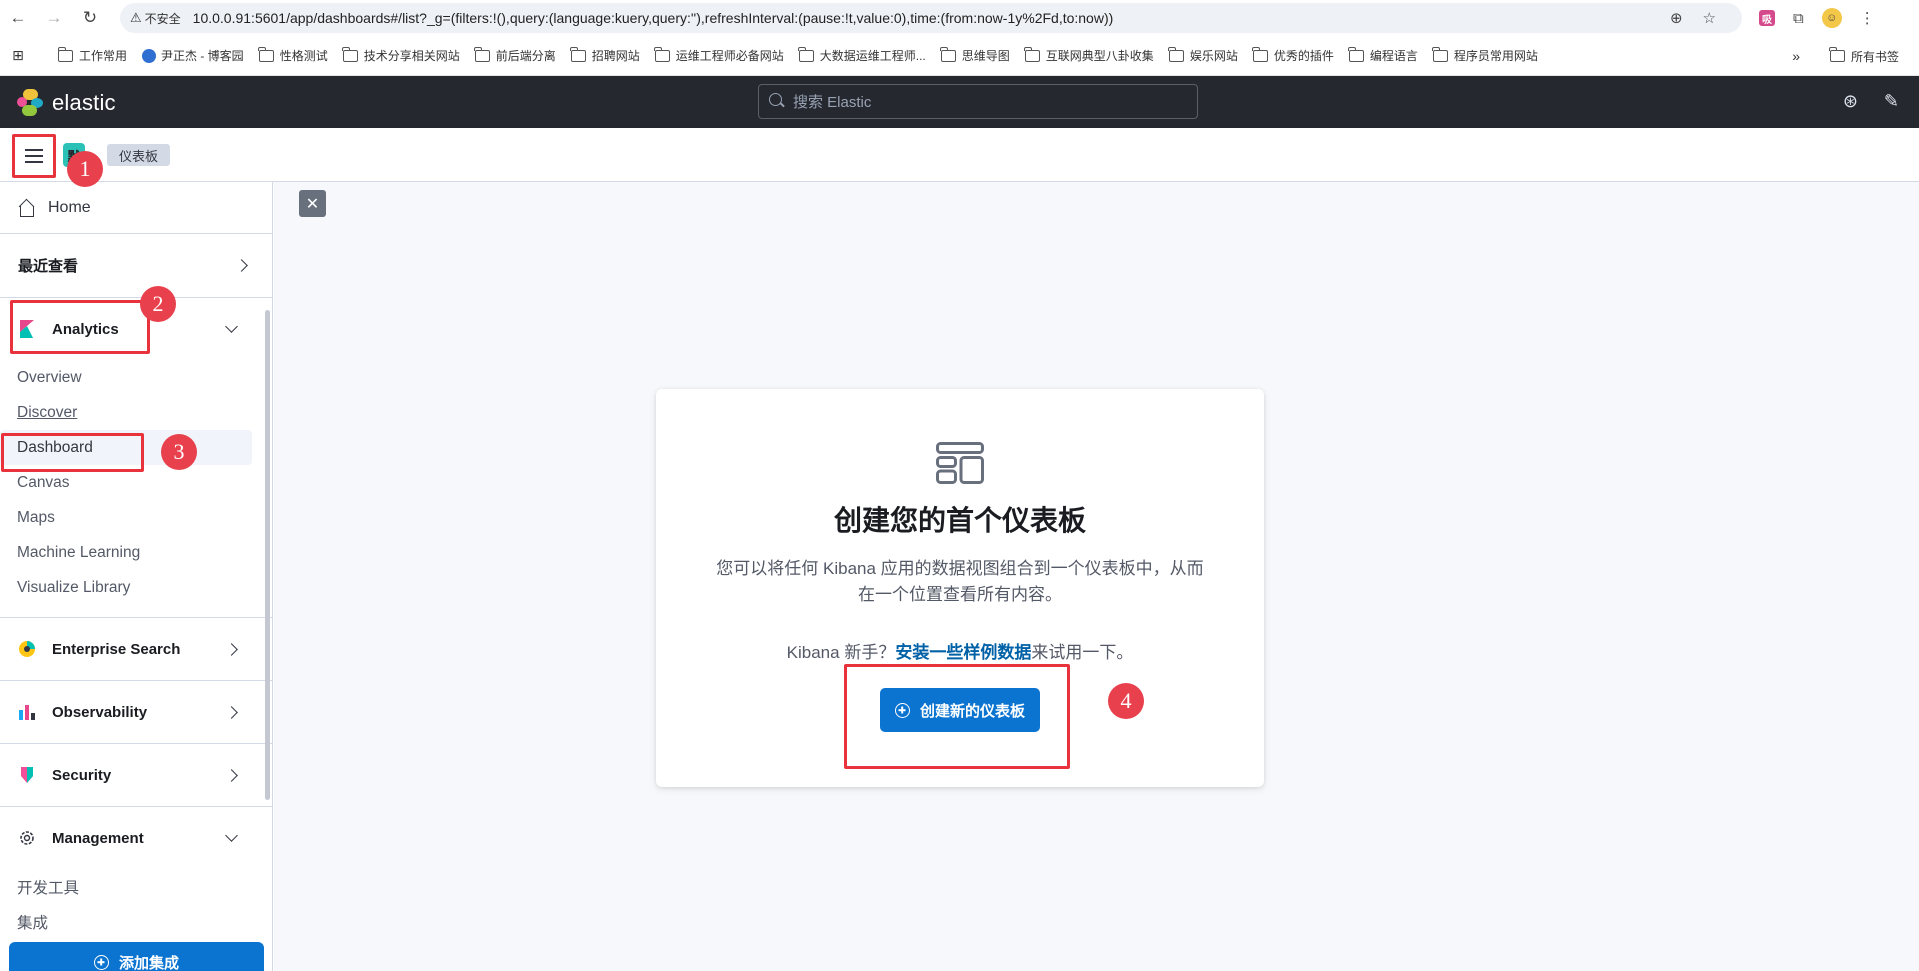  Describe the element at coordinates (1126, 701) in the screenshot. I see `step-badge-4: 4` at that location.